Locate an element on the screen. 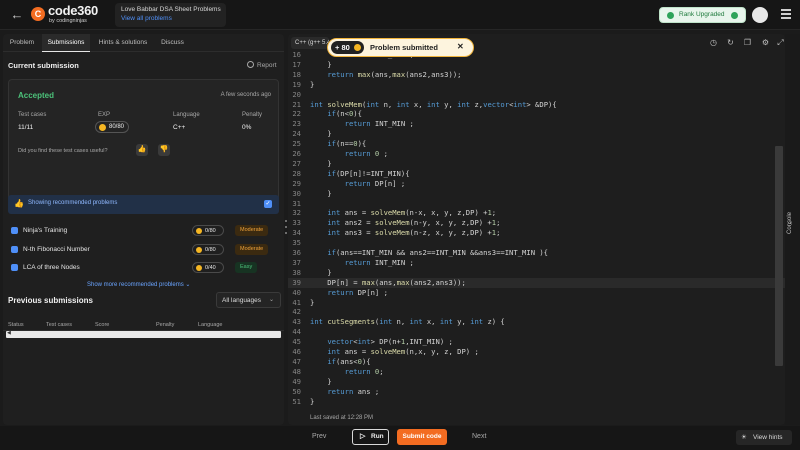  tab-problem: Problem is located at coordinates (22, 43).